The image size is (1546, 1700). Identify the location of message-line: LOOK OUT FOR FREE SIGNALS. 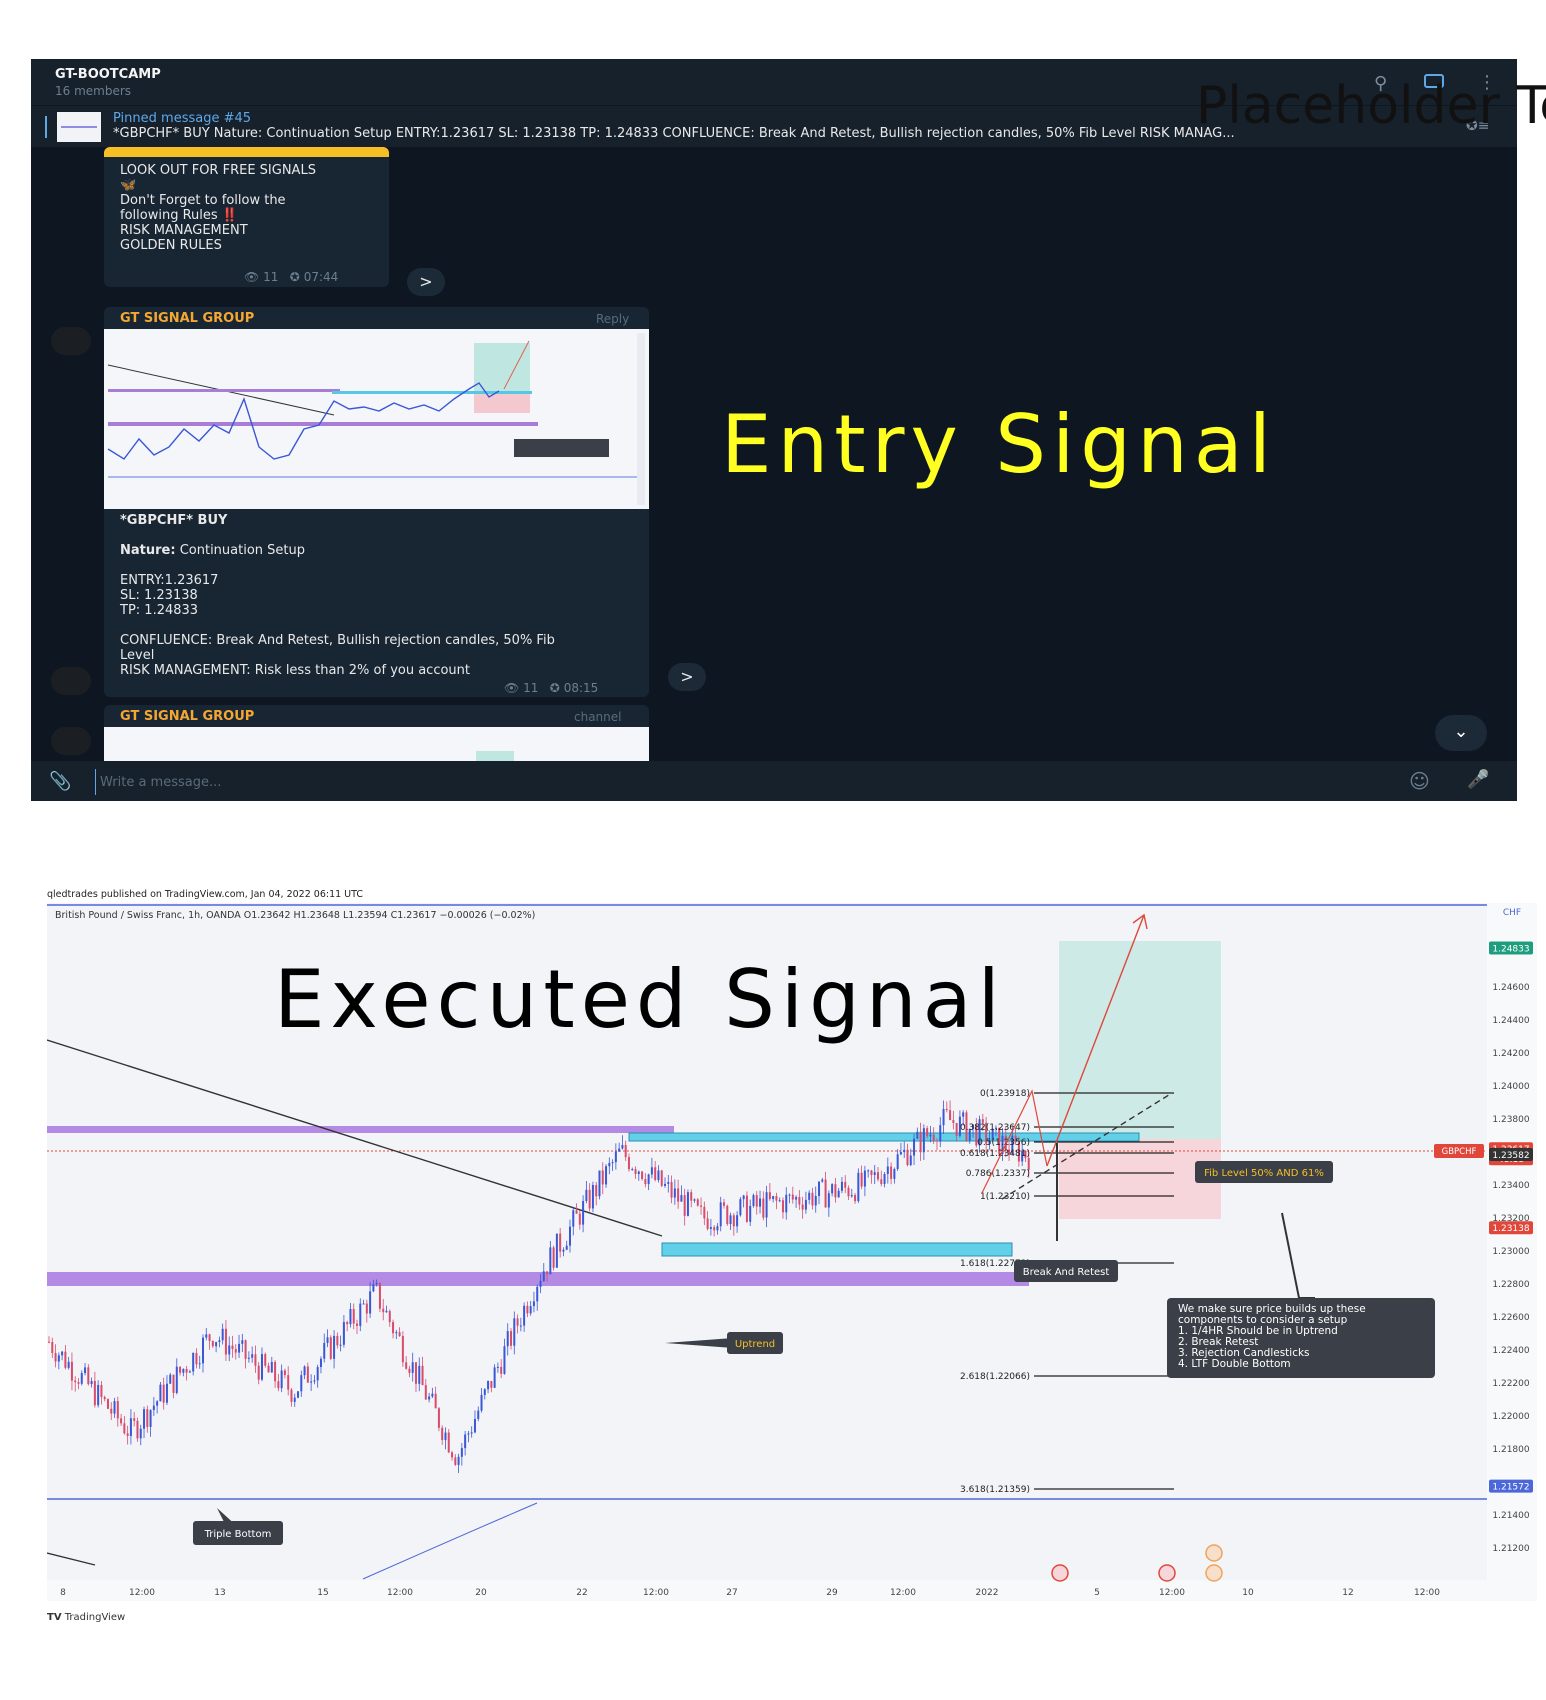
(218, 170).